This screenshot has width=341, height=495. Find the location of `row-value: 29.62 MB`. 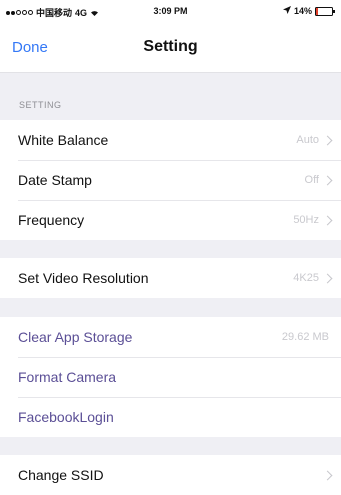

row-value: 29.62 MB is located at coordinates (305, 337).